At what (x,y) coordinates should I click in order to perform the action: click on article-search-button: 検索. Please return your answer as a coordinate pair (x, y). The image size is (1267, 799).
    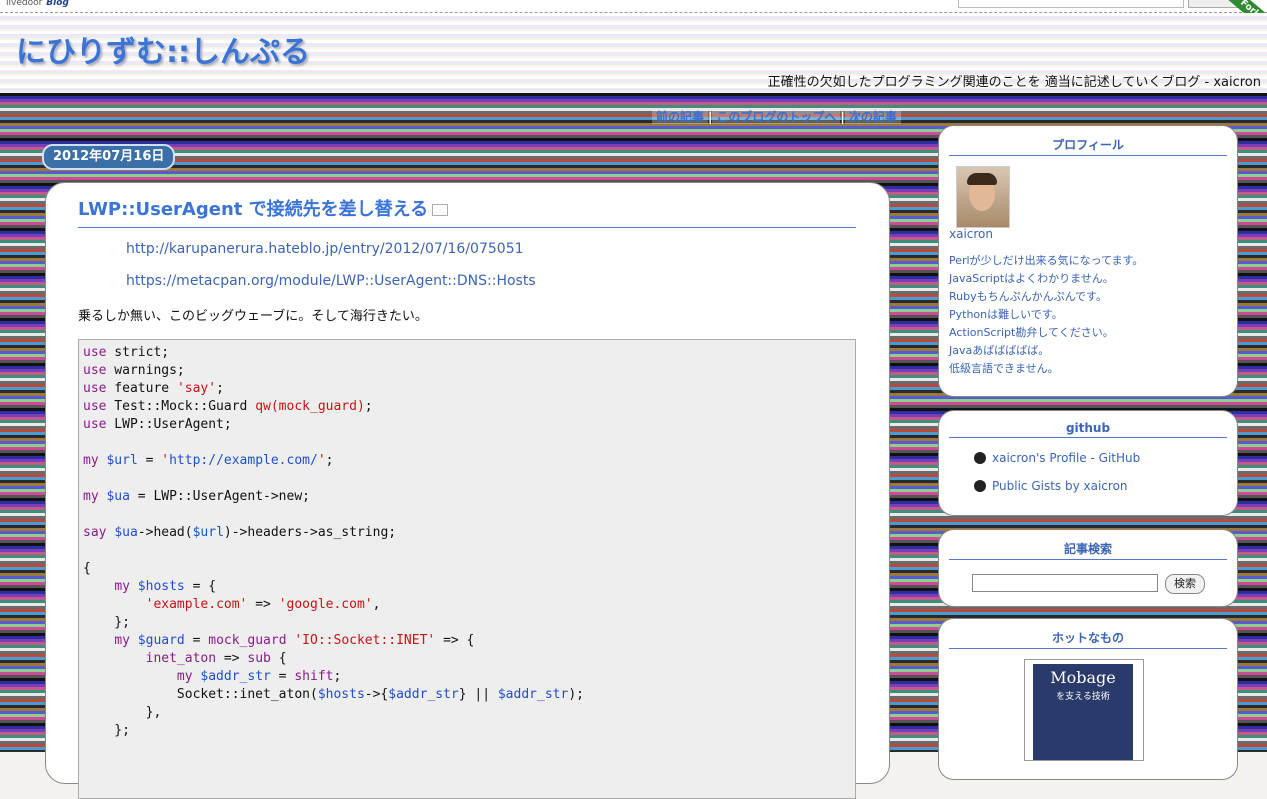
    Looking at the image, I should click on (1185, 584).